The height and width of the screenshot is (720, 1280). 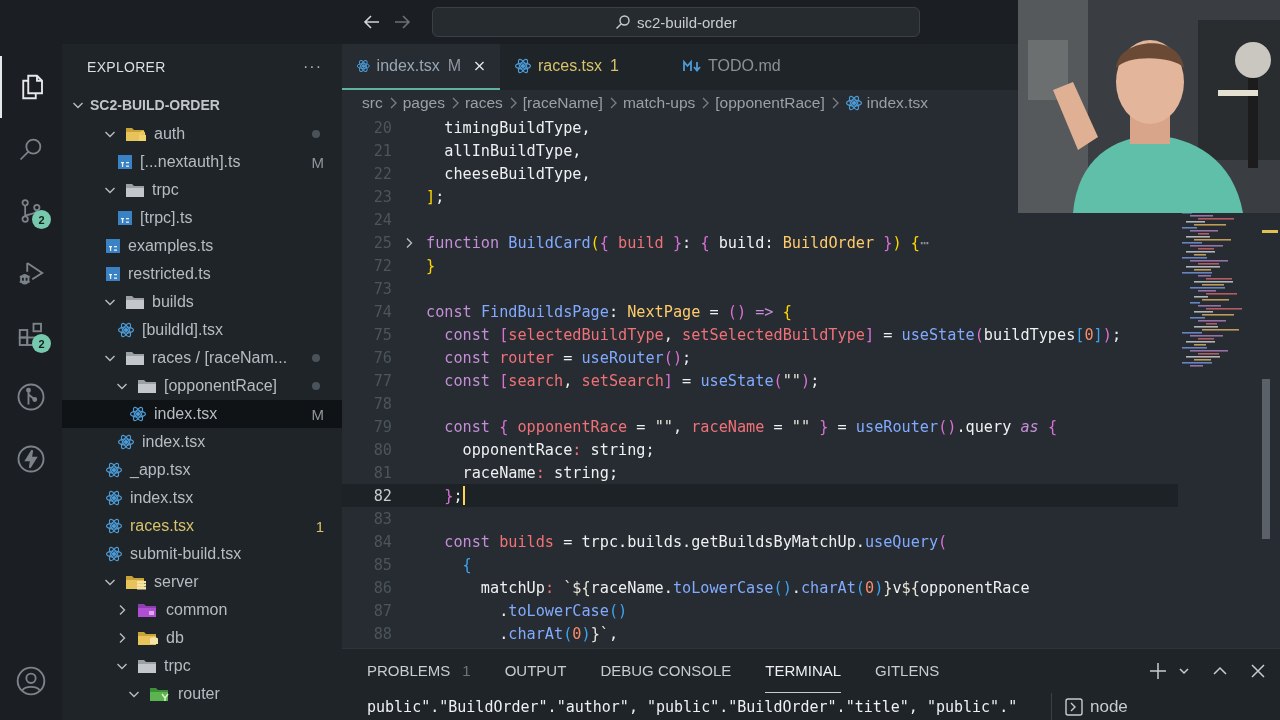 I want to click on tree-item: restricted.ts, so click(x=202, y=274).